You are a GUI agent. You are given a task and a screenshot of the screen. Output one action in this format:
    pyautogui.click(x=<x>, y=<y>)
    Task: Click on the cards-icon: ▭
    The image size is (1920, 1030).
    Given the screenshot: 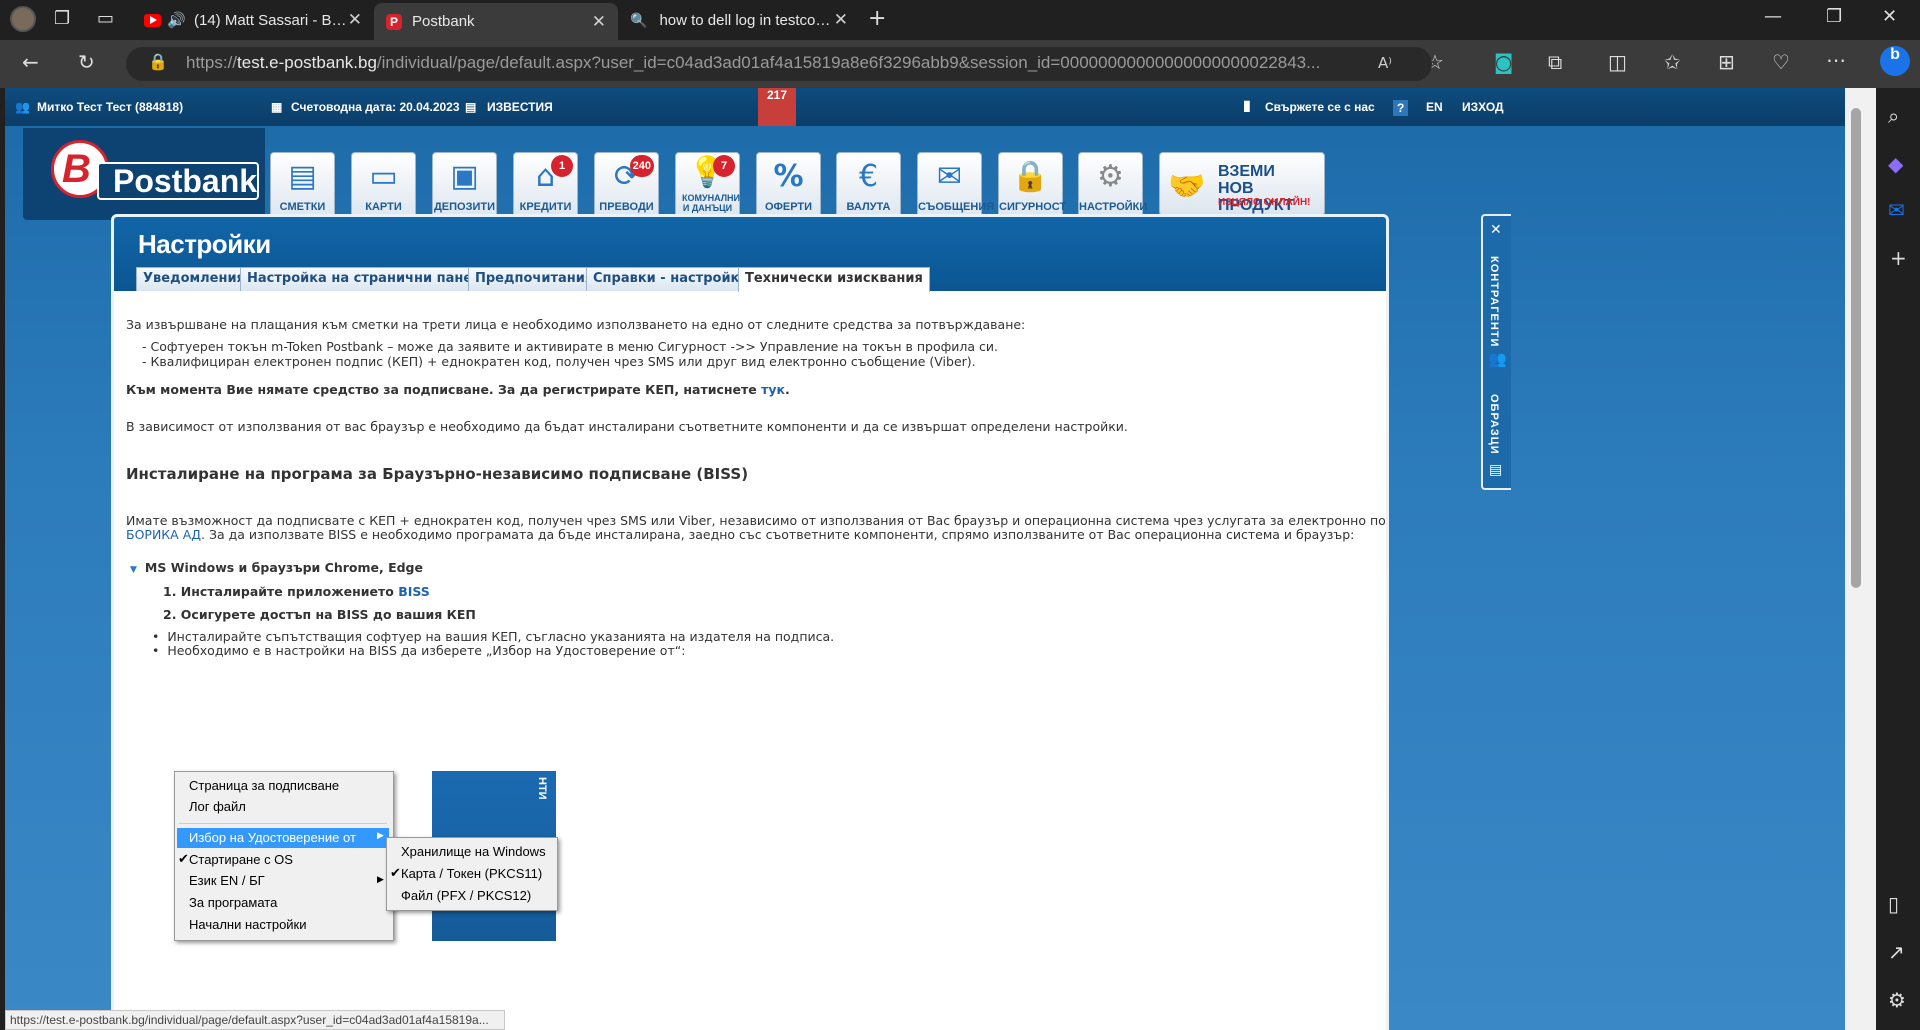 What is the action you would take?
    pyautogui.click(x=383, y=176)
    